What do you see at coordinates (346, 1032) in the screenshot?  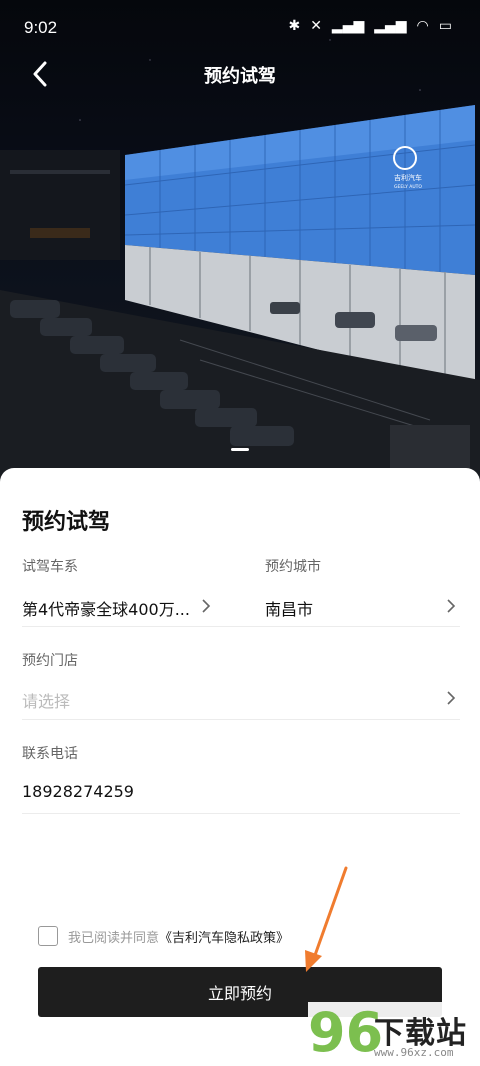 I see `watermark-digits: 96` at bounding box center [346, 1032].